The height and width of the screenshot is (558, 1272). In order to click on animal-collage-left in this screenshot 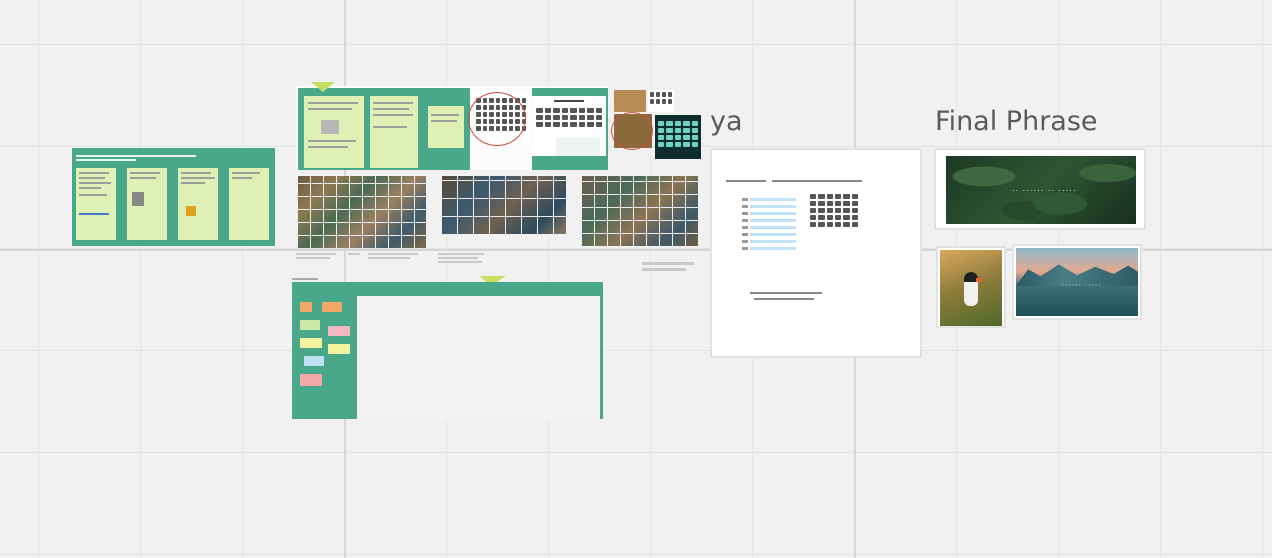, I will do `click(362, 212)`.